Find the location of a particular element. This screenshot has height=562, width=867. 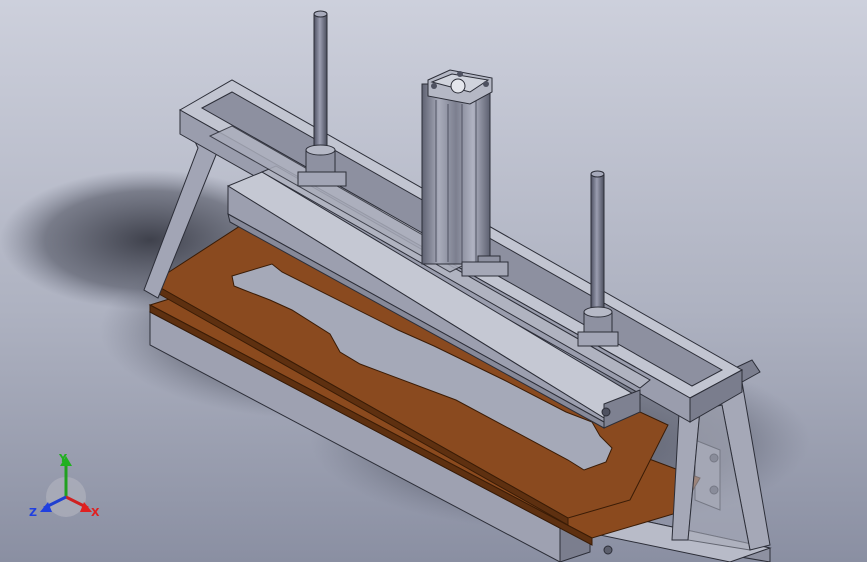

y-axis-label: Y is located at coordinates (63, 458).